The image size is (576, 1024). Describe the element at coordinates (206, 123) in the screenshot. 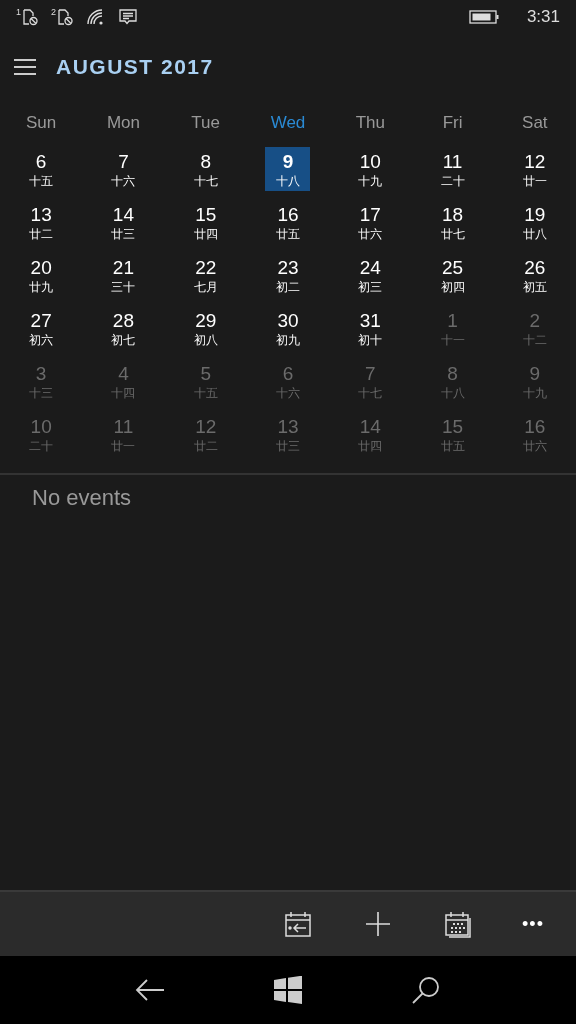

I see `weekday-label: Tue` at that location.